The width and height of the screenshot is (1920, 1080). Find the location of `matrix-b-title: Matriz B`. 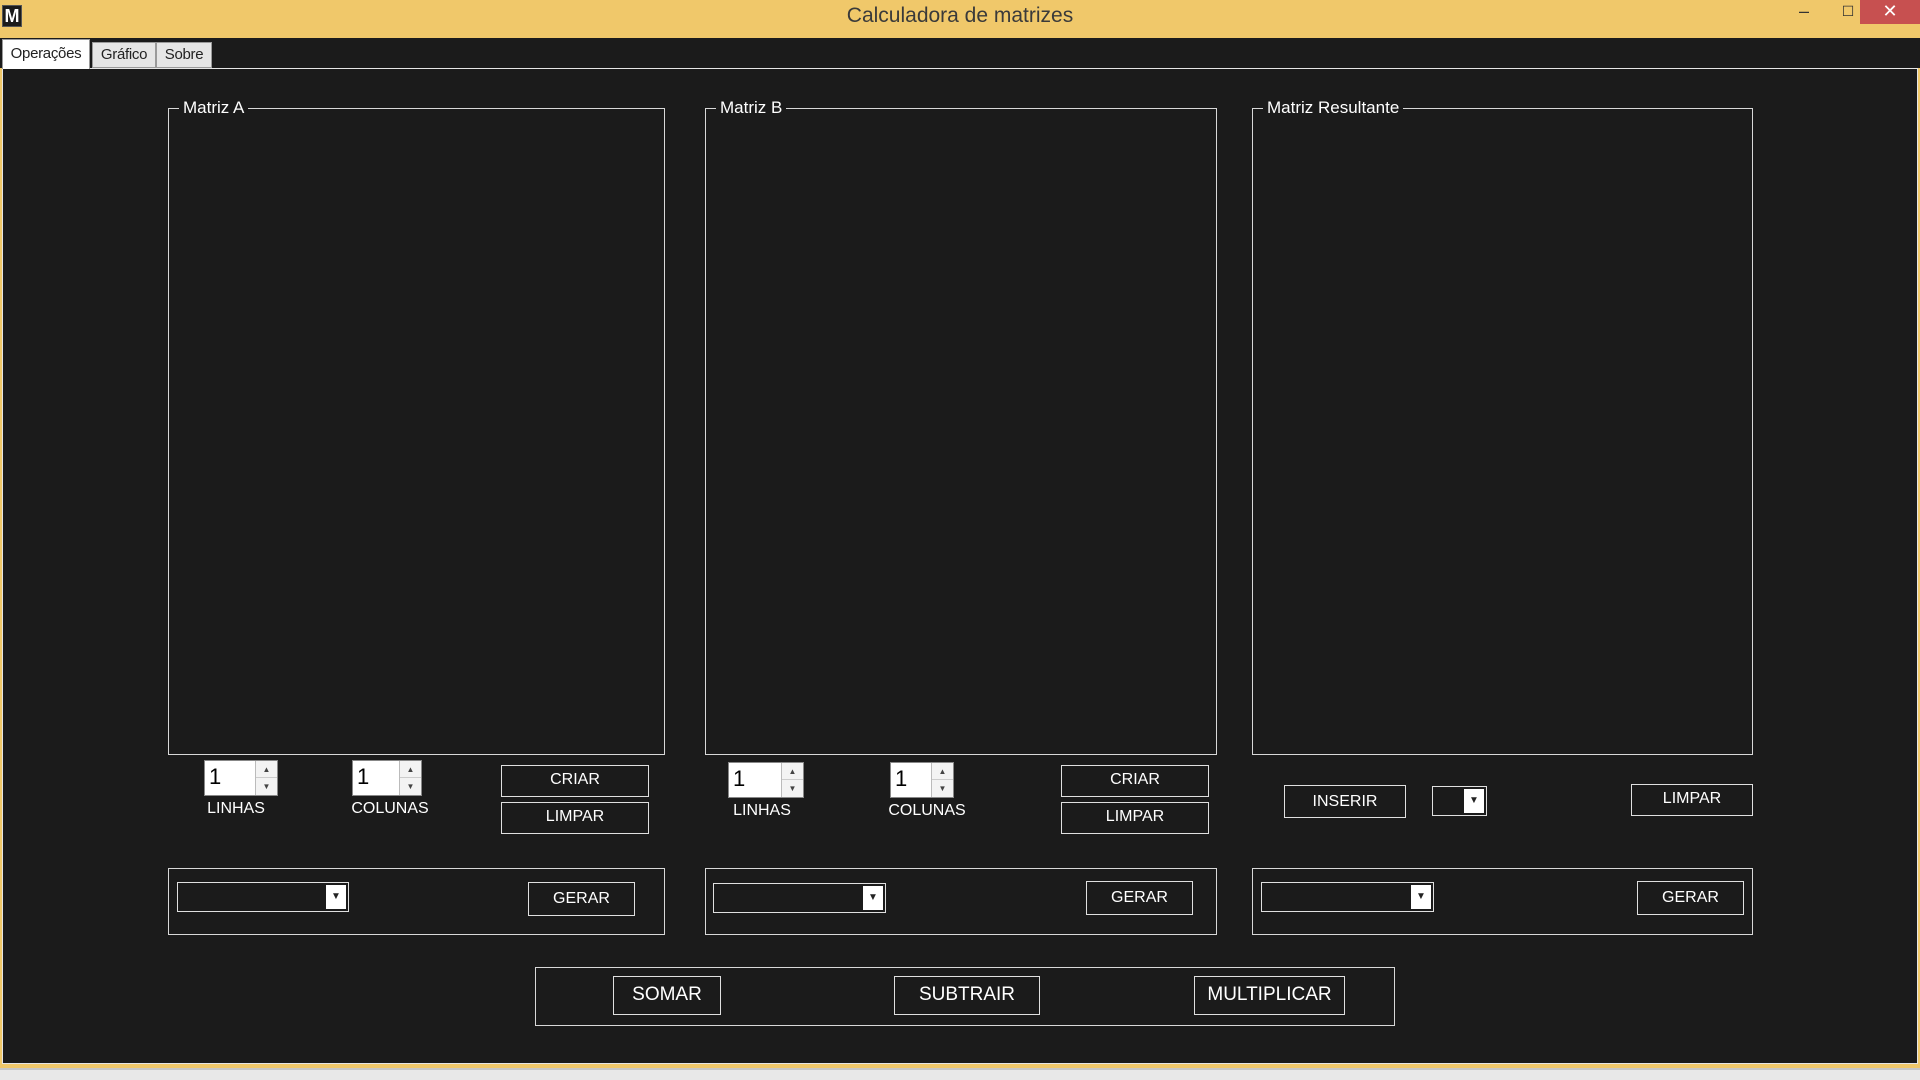

matrix-b-title: Matriz B is located at coordinates (751, 108).